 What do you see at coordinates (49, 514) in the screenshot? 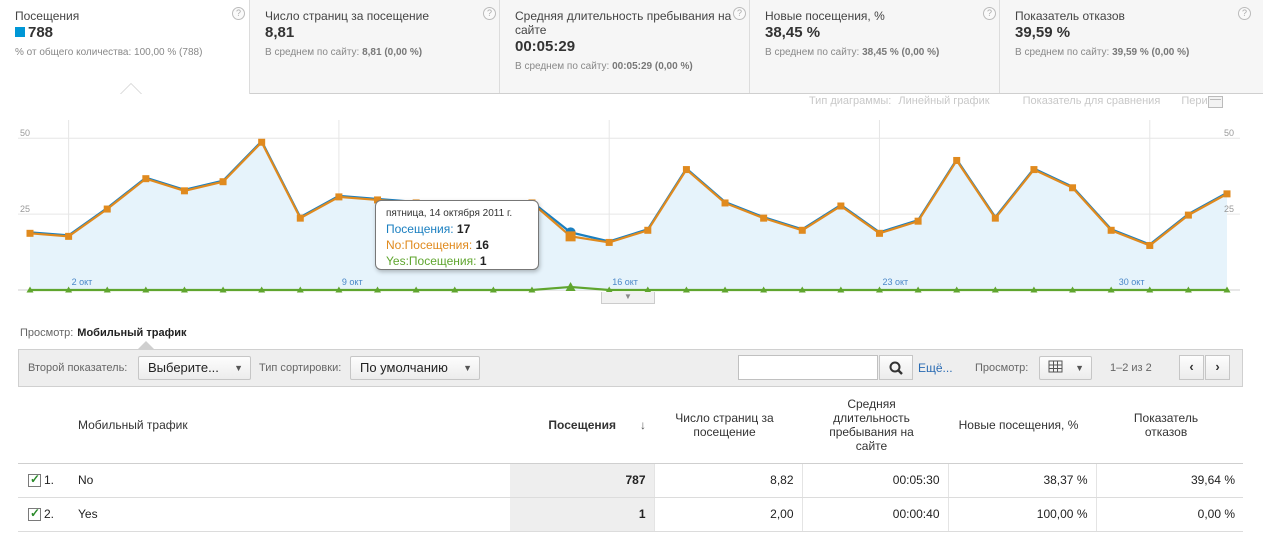
I see `row-number: 2.` at bounding box center [49, 514].